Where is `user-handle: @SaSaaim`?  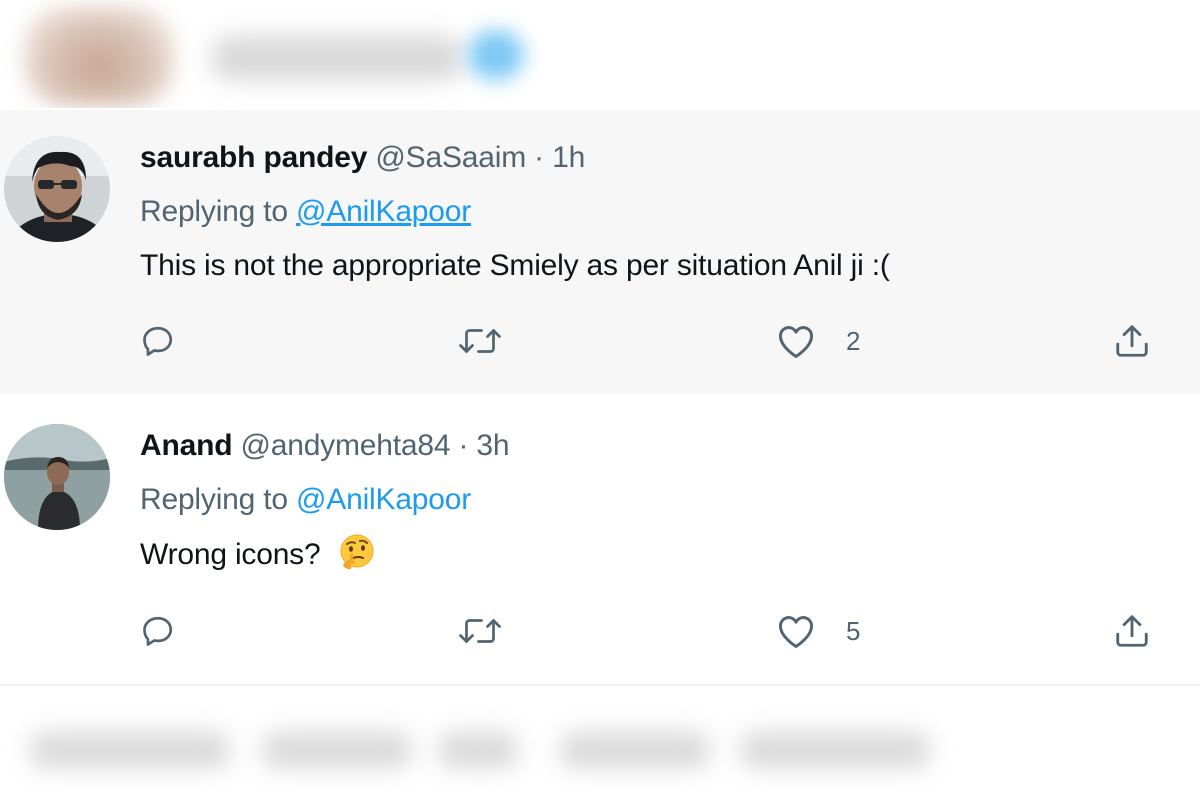 user-handle: @SaSaaim is located at coordinates (450, 157).